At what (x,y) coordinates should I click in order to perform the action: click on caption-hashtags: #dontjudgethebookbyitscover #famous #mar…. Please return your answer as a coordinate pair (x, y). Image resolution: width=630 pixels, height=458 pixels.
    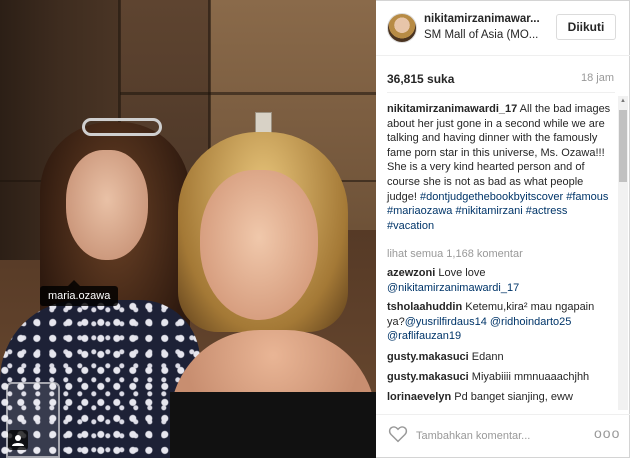
    Looking at the image, I should click on (497, 211).